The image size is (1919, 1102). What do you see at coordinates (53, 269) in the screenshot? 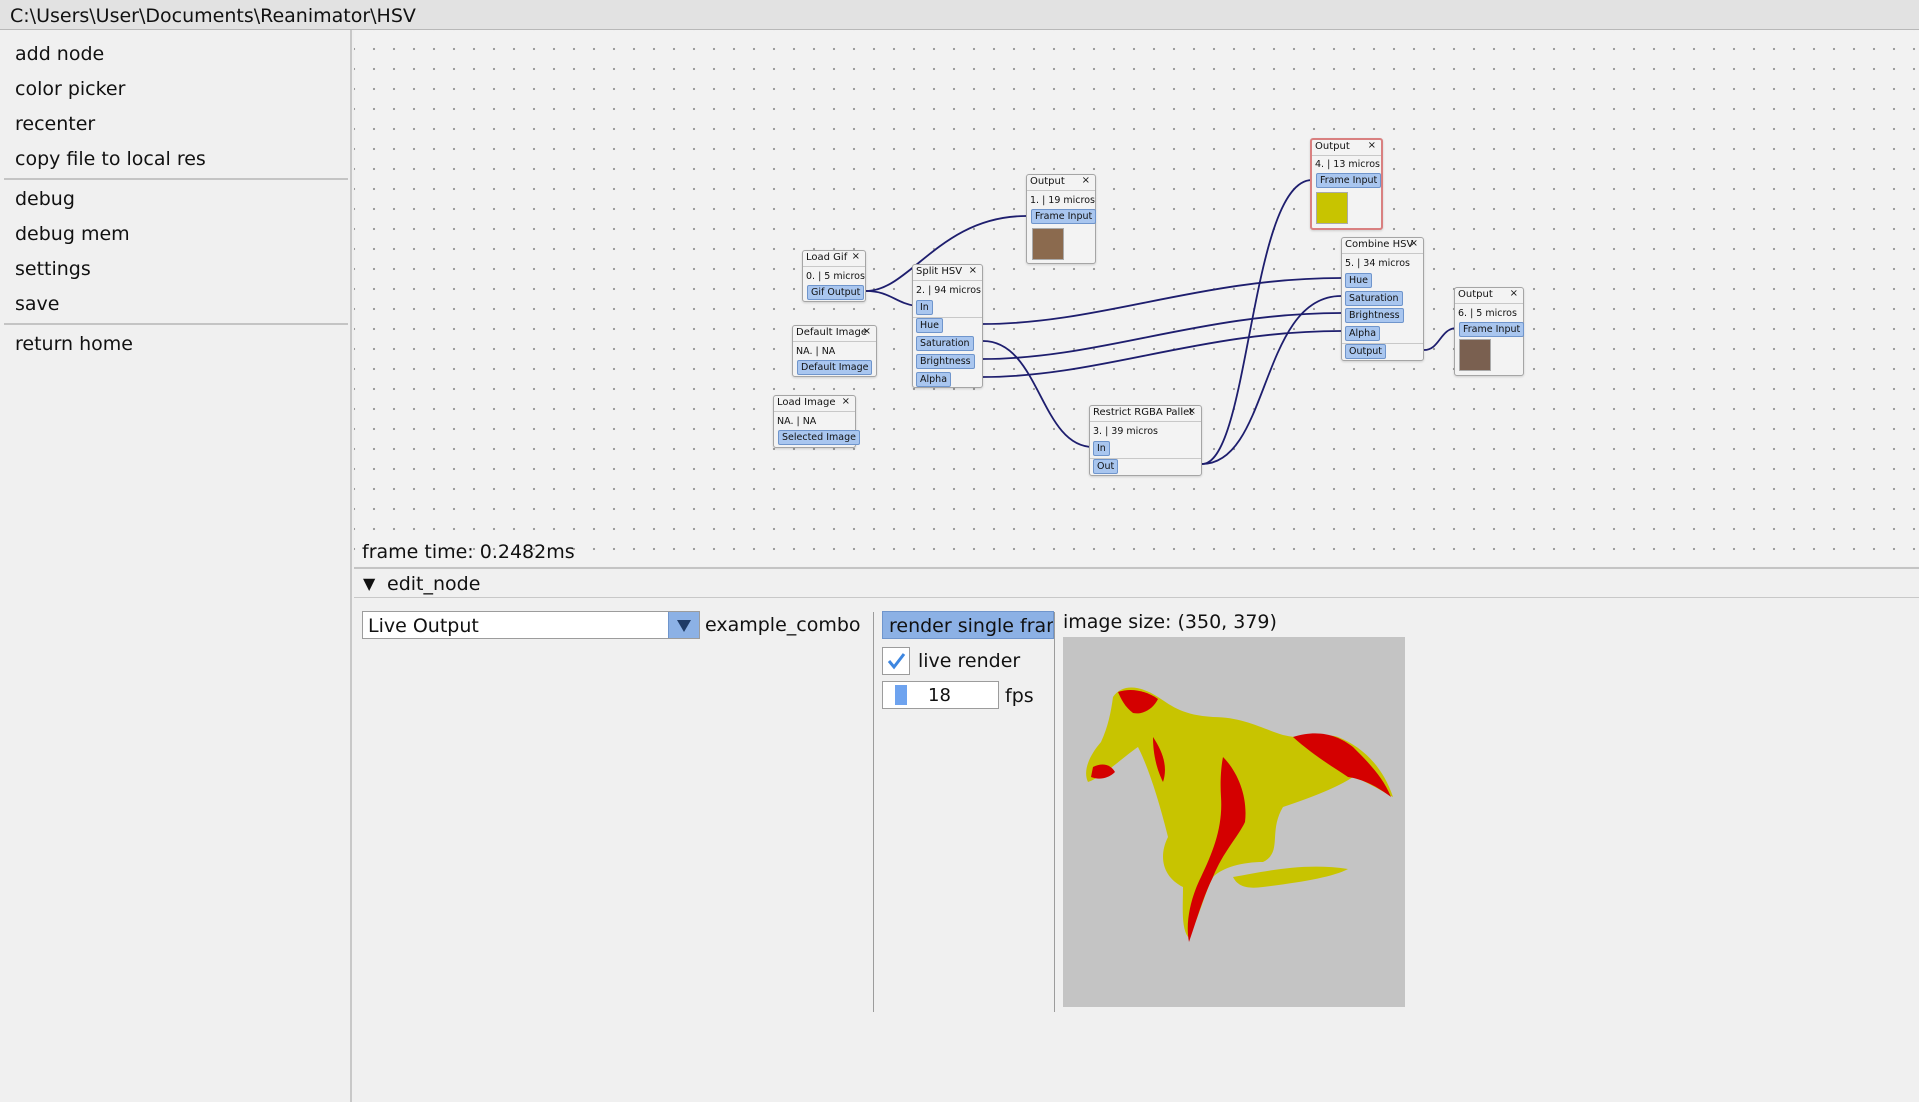
I see `menu-settings: settings` at bounding box center [53, 269].